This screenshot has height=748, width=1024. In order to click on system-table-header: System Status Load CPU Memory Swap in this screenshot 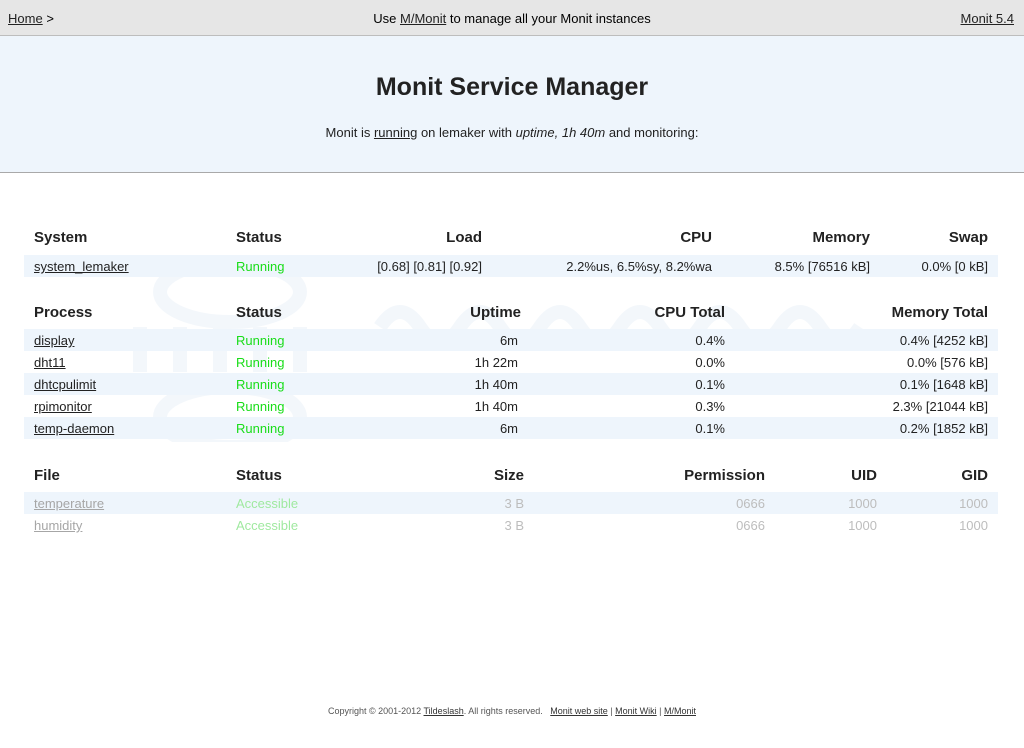, I will do `click(511, 237)`.